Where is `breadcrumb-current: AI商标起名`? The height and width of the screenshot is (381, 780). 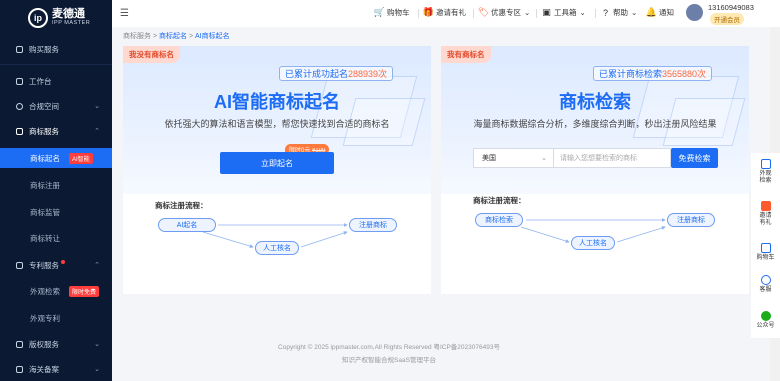 breadcrumb-current: AI商标起名 is located at coordinates (212, 36).